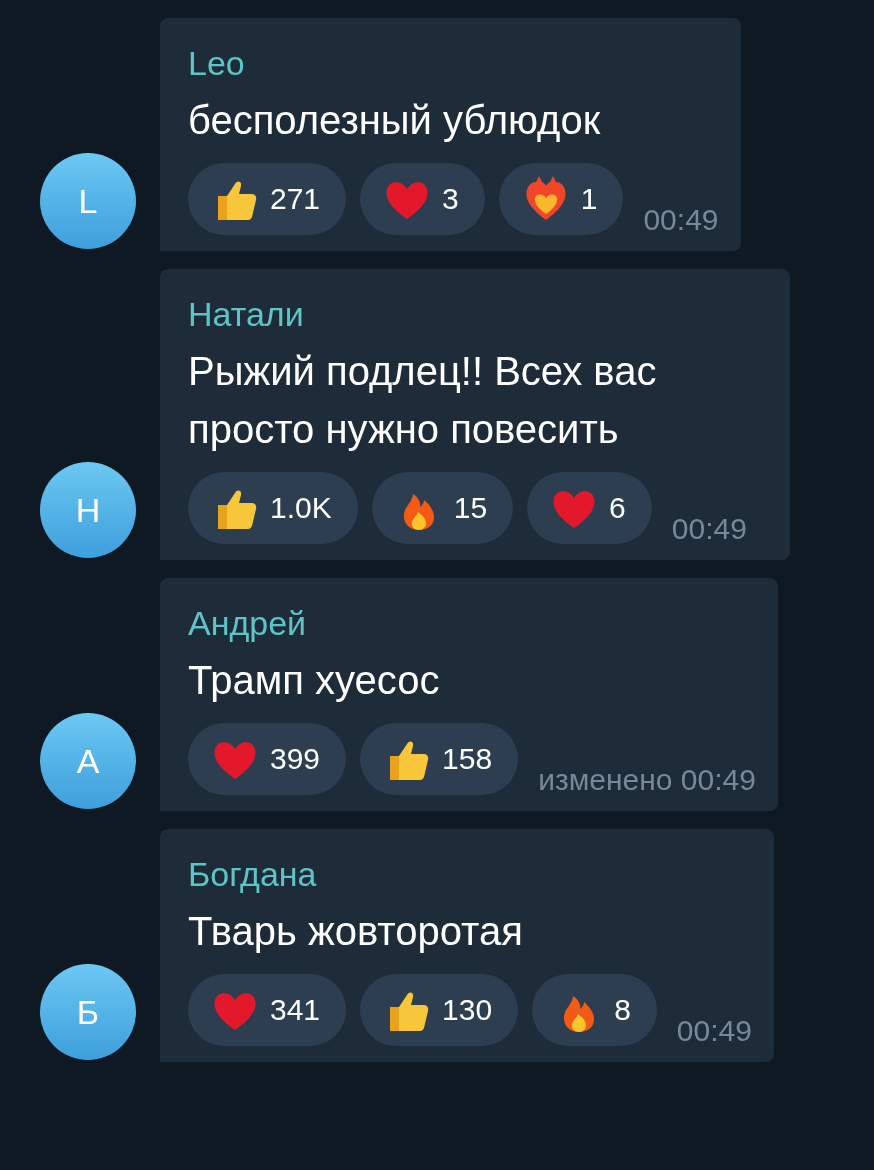 The image size is (874, 1170). What do you see at coordinates (295, 759) in the screenshot?
I see `reaction-count: 399` at bounding box center [295, 759].